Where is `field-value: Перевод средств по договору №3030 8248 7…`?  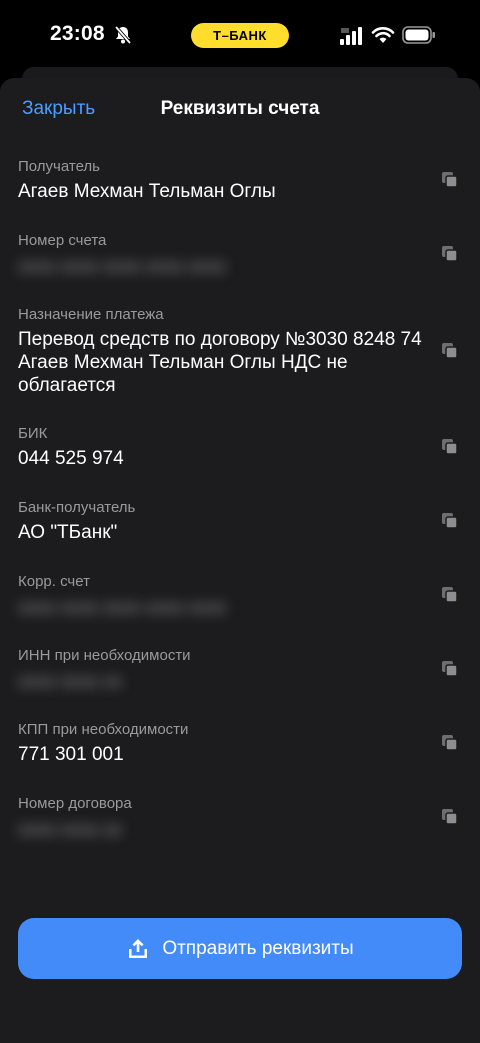
field-value: Перевод средств по договору №3030 8248 7… is located at coordinates (220, 362).